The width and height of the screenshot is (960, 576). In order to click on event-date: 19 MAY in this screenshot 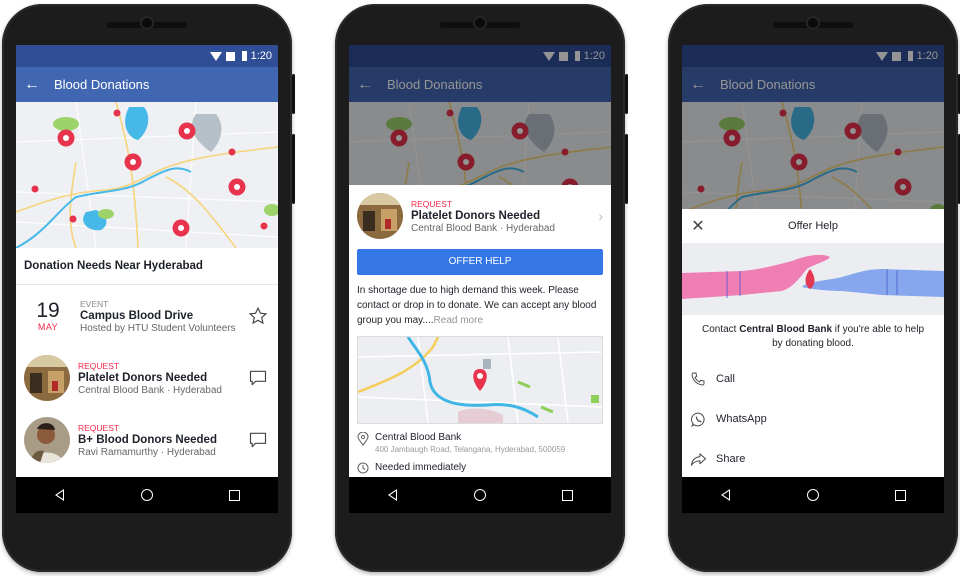, I will do `click(48, 316)`.